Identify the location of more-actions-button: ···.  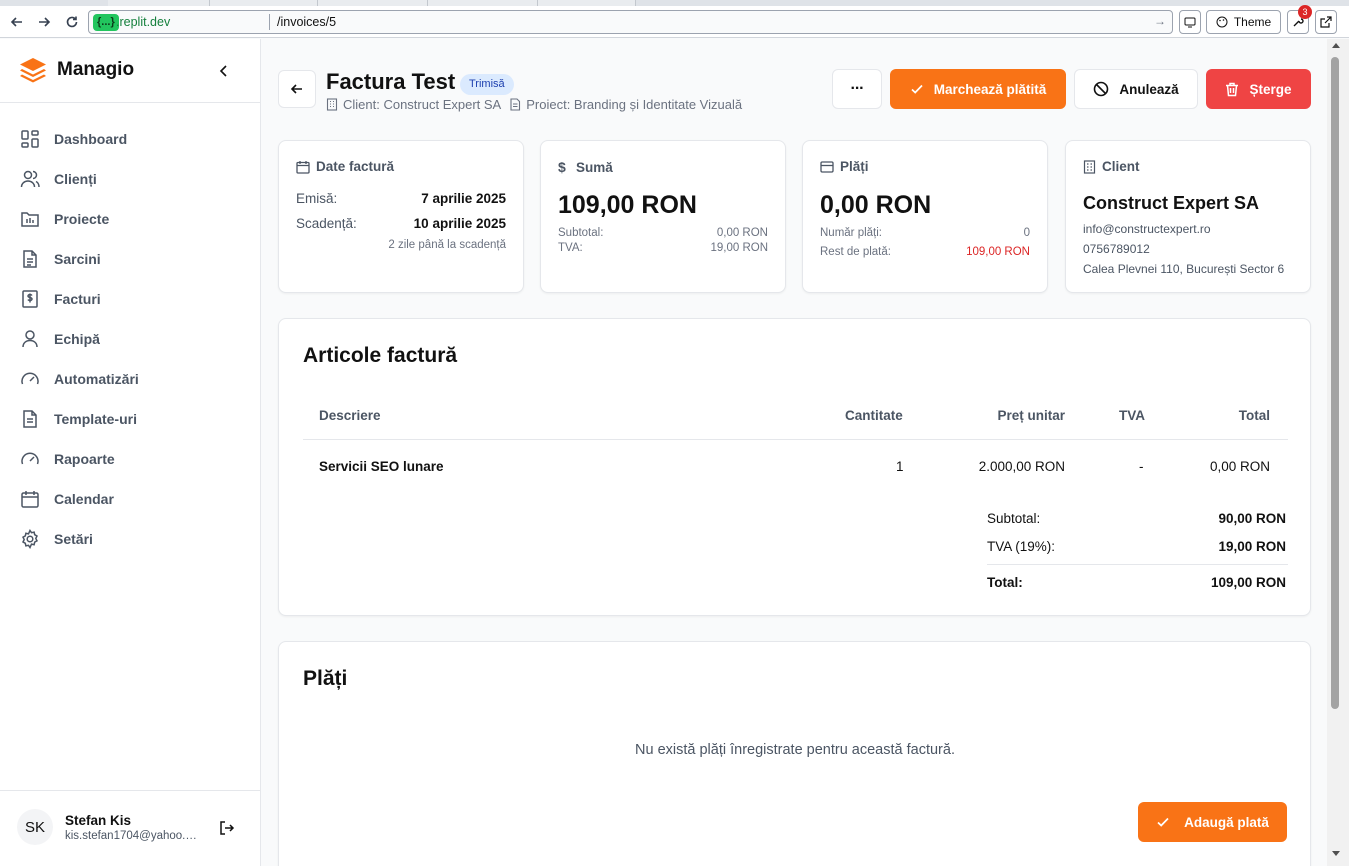
(857, 89).